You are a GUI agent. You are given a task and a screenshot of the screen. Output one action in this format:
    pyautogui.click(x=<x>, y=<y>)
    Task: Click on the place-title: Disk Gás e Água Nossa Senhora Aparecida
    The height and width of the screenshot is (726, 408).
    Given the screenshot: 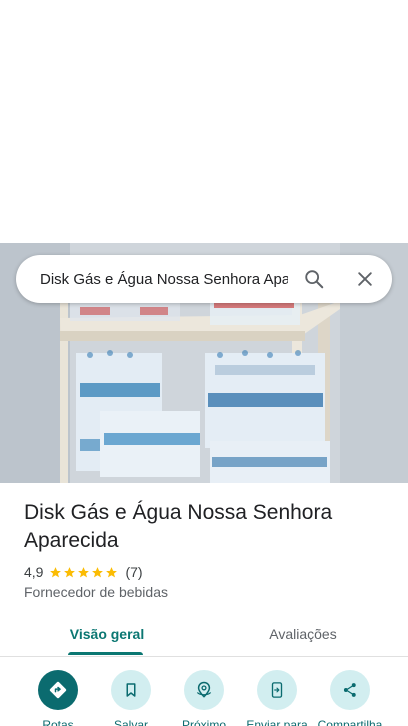 What is the action you would take?
    pyautogui.click(x=178, y=526)
    